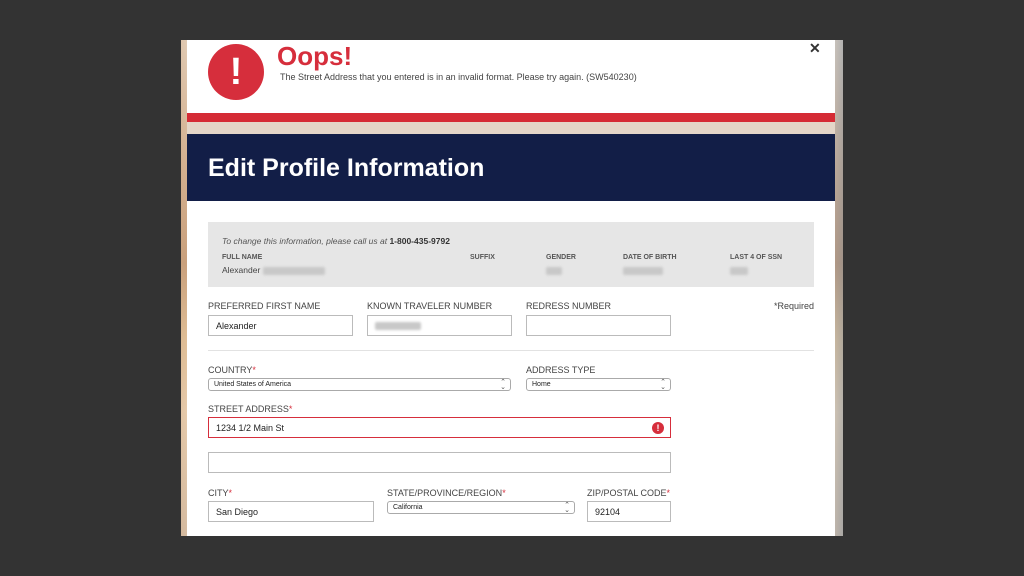 The height and width of the screenshot is (576, 1024). I want to click on redress-number-input, so click(598, 325).